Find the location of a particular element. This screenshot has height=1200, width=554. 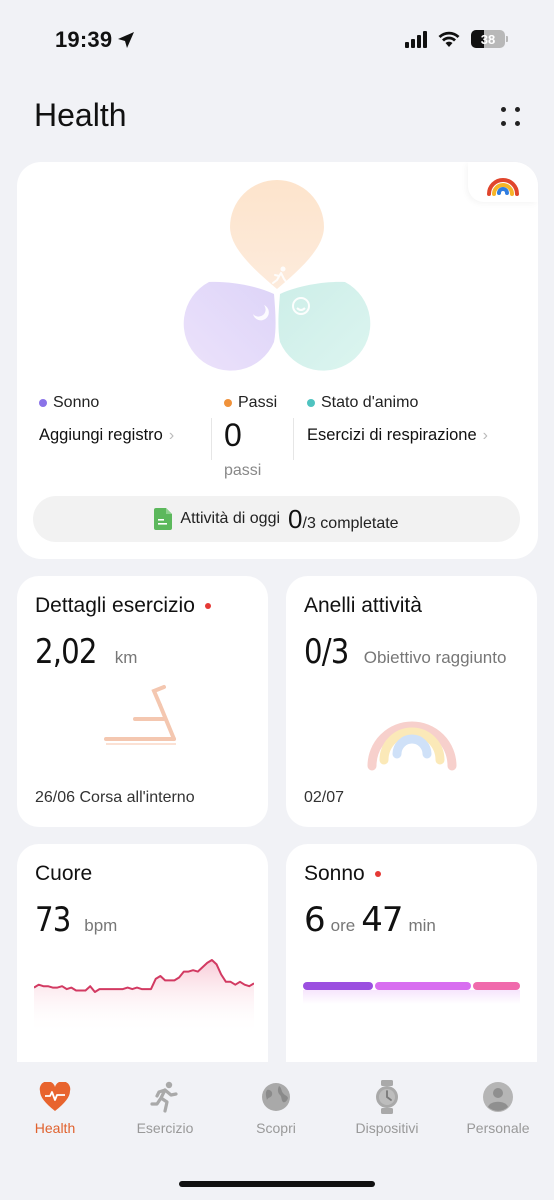

running-icon is located at coordinates (164, 1097).